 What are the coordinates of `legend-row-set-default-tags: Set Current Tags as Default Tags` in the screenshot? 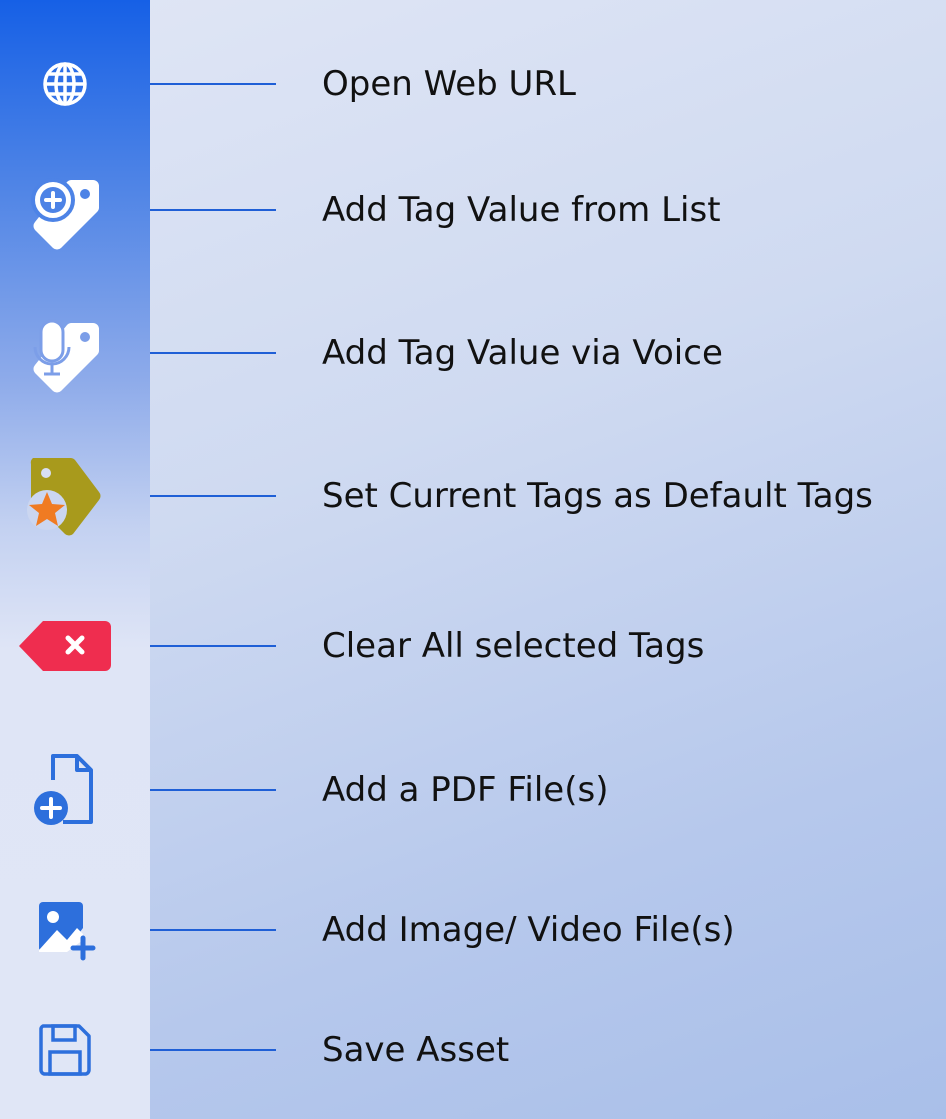 It's located at (473, 496).